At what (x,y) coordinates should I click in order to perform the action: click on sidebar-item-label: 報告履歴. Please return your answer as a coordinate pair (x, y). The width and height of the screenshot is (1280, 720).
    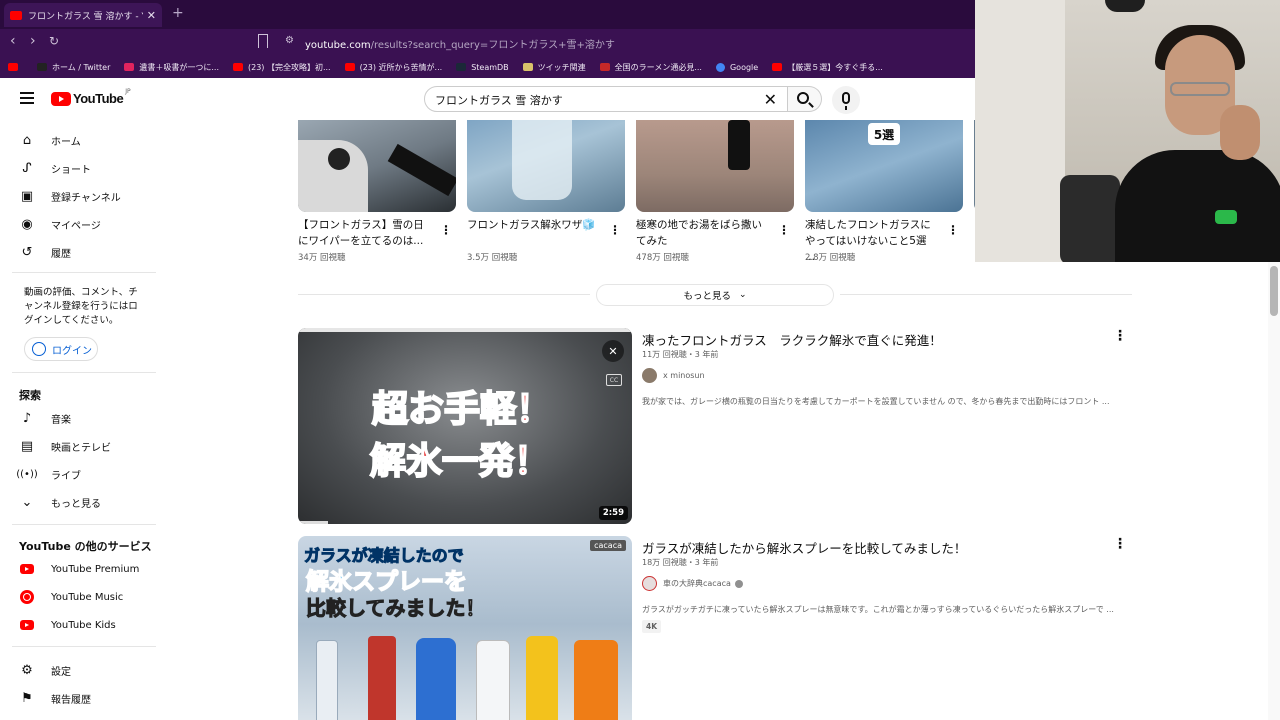
    Looking at the image, I should click on (71, 700).